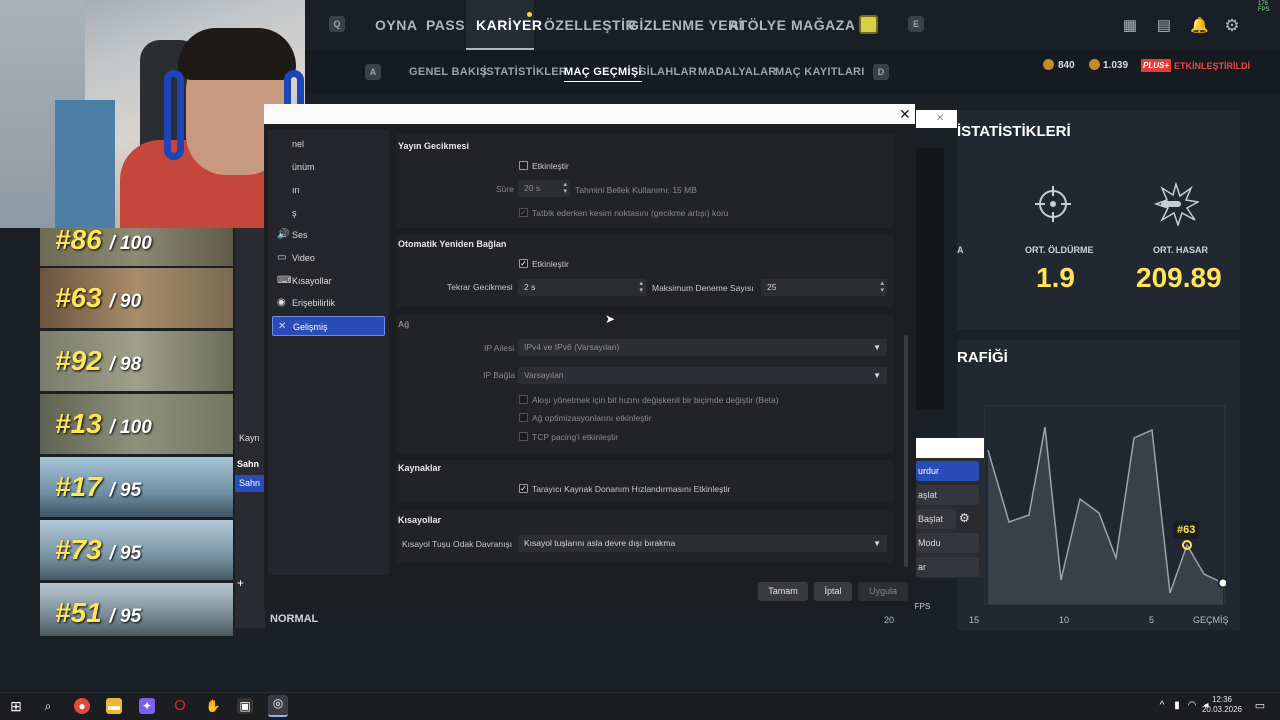 This screenshot has height=720, width=1280. What do you see at coordinates (114, 706) in the screenshot?
I see `file-explorer-icon: ▬` at bounding box center [114, 706].